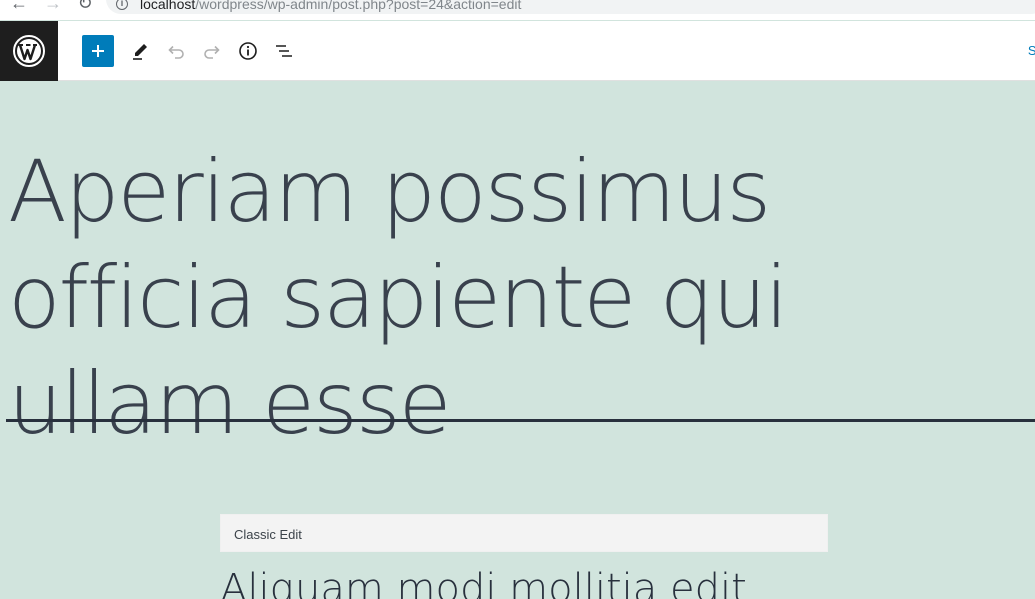 Image resolution: width=1035 pixels, height=599 pixels. I want to click on classic-block-label: Classic Edit, so click(268, 534).